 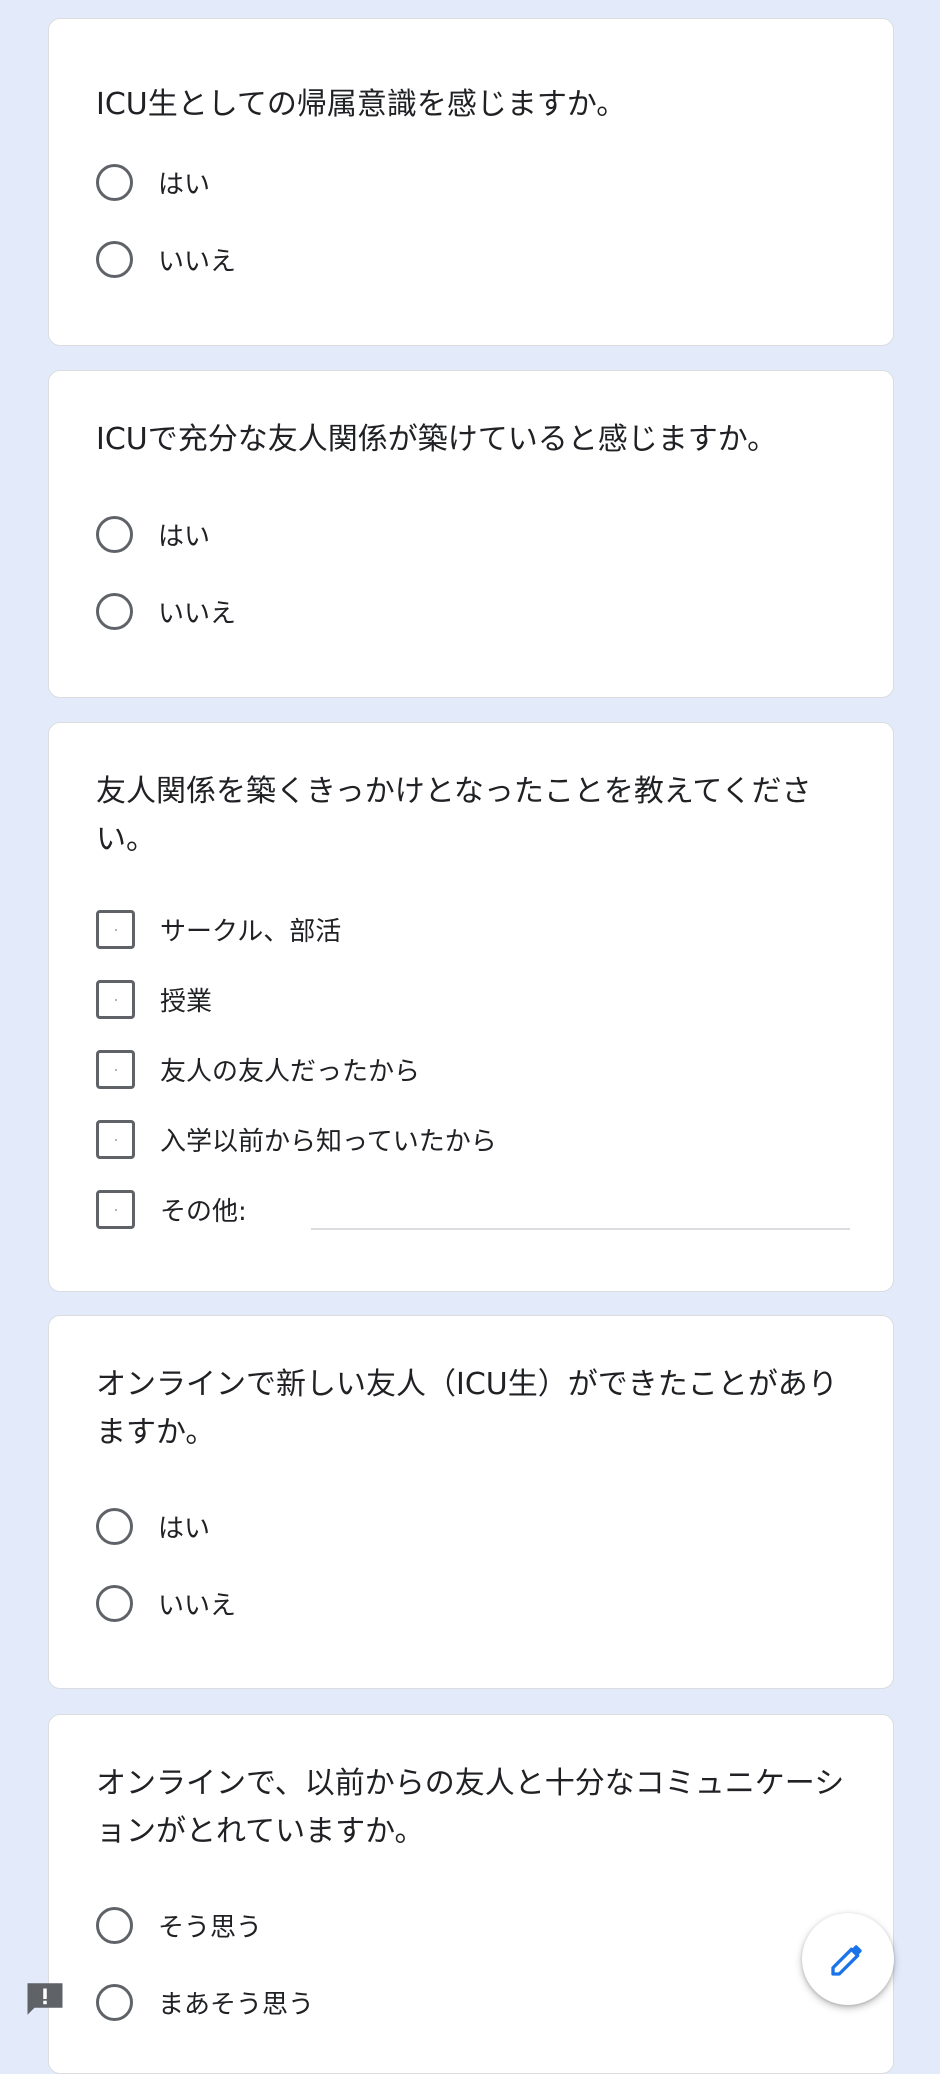 I want to click on question-title: ICU生としての帰属意識を感じますか。, so click(x=361, y=104).